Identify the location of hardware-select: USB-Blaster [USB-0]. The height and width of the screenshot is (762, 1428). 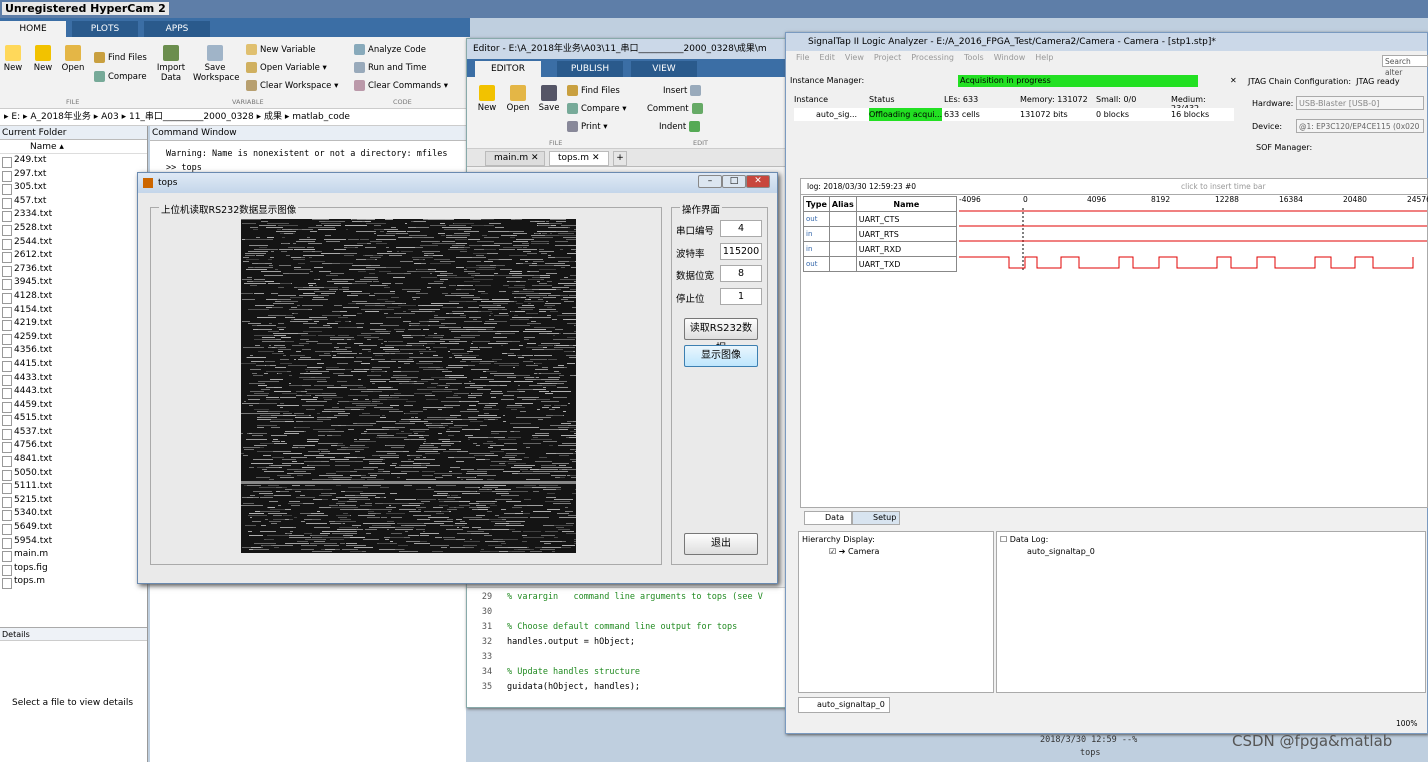
(1360, 103).